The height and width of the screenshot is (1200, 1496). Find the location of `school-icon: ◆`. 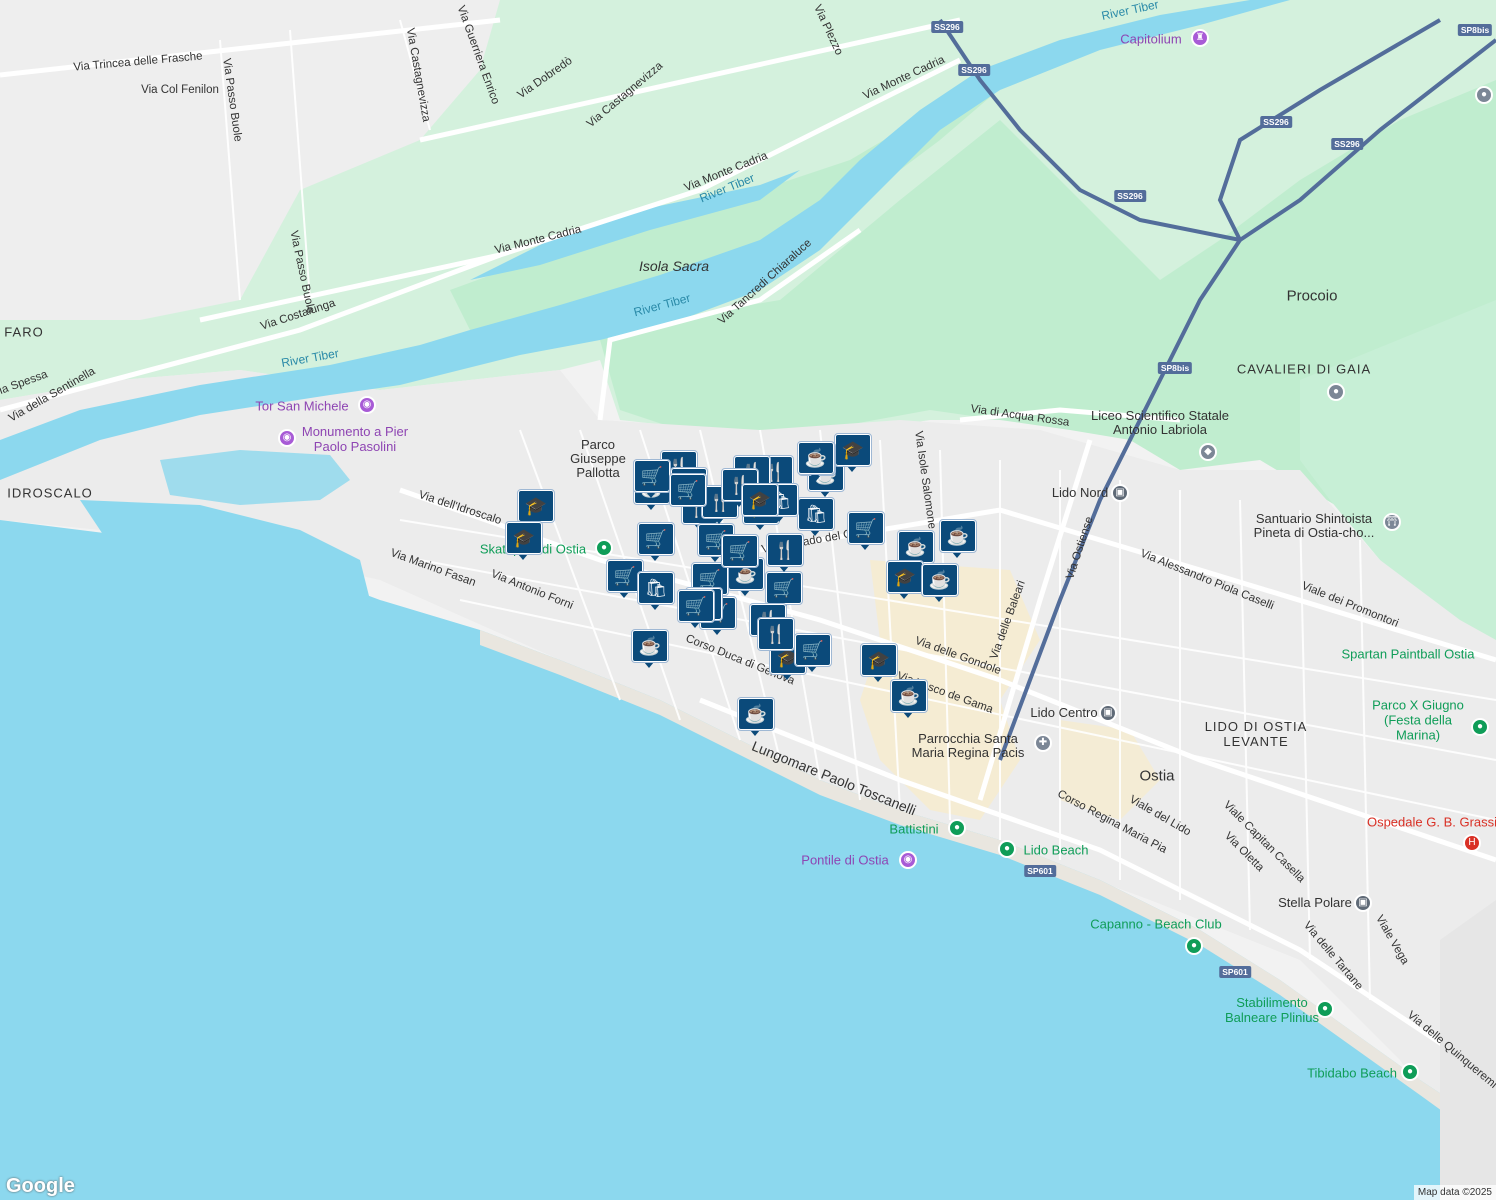

school-icon: ◆ is located at coordinates (1208, 452).